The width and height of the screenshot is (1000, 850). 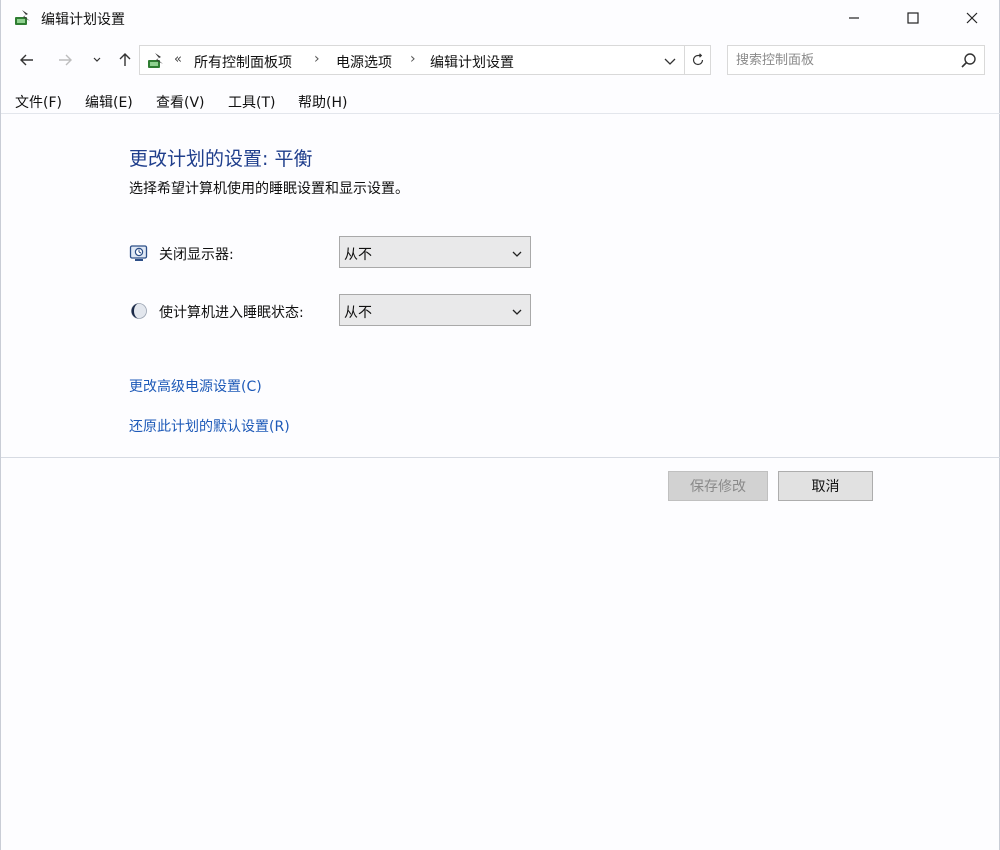 I want to click on page-description: 选择希望计算机使用的睡眠设置和显示设置。, so click(x=269, y=189).